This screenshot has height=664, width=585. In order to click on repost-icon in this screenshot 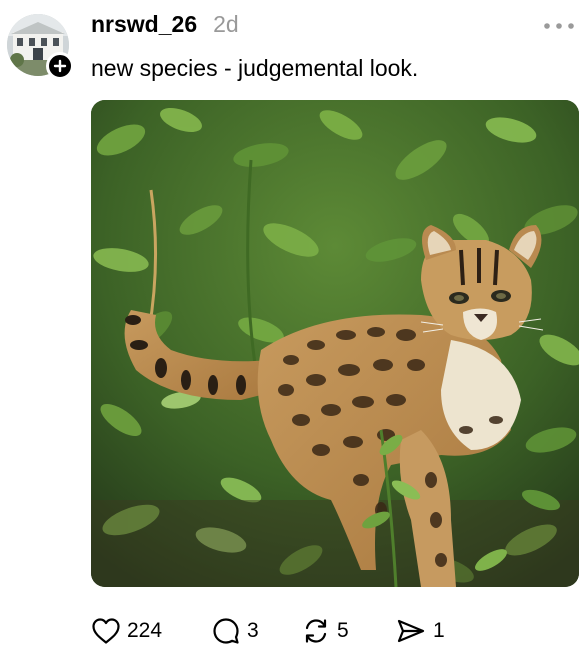, I will do `click(316, 631)`.